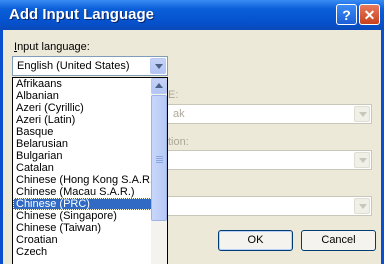 Image resolution: width=384 pixels, height=264 pixels. Describe the element at coordinates (90, 240) in the screenshot. I see `list-item: Croatian` at that location.